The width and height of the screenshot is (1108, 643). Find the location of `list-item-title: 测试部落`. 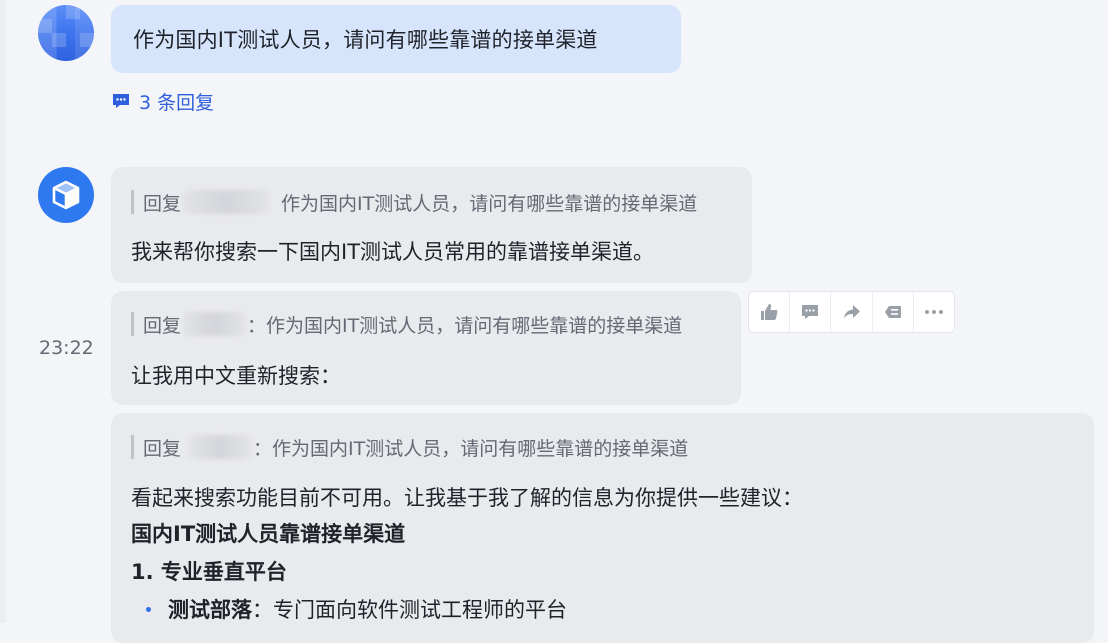

list-item-title: 测试部落 is located at coordinates (210, 610).